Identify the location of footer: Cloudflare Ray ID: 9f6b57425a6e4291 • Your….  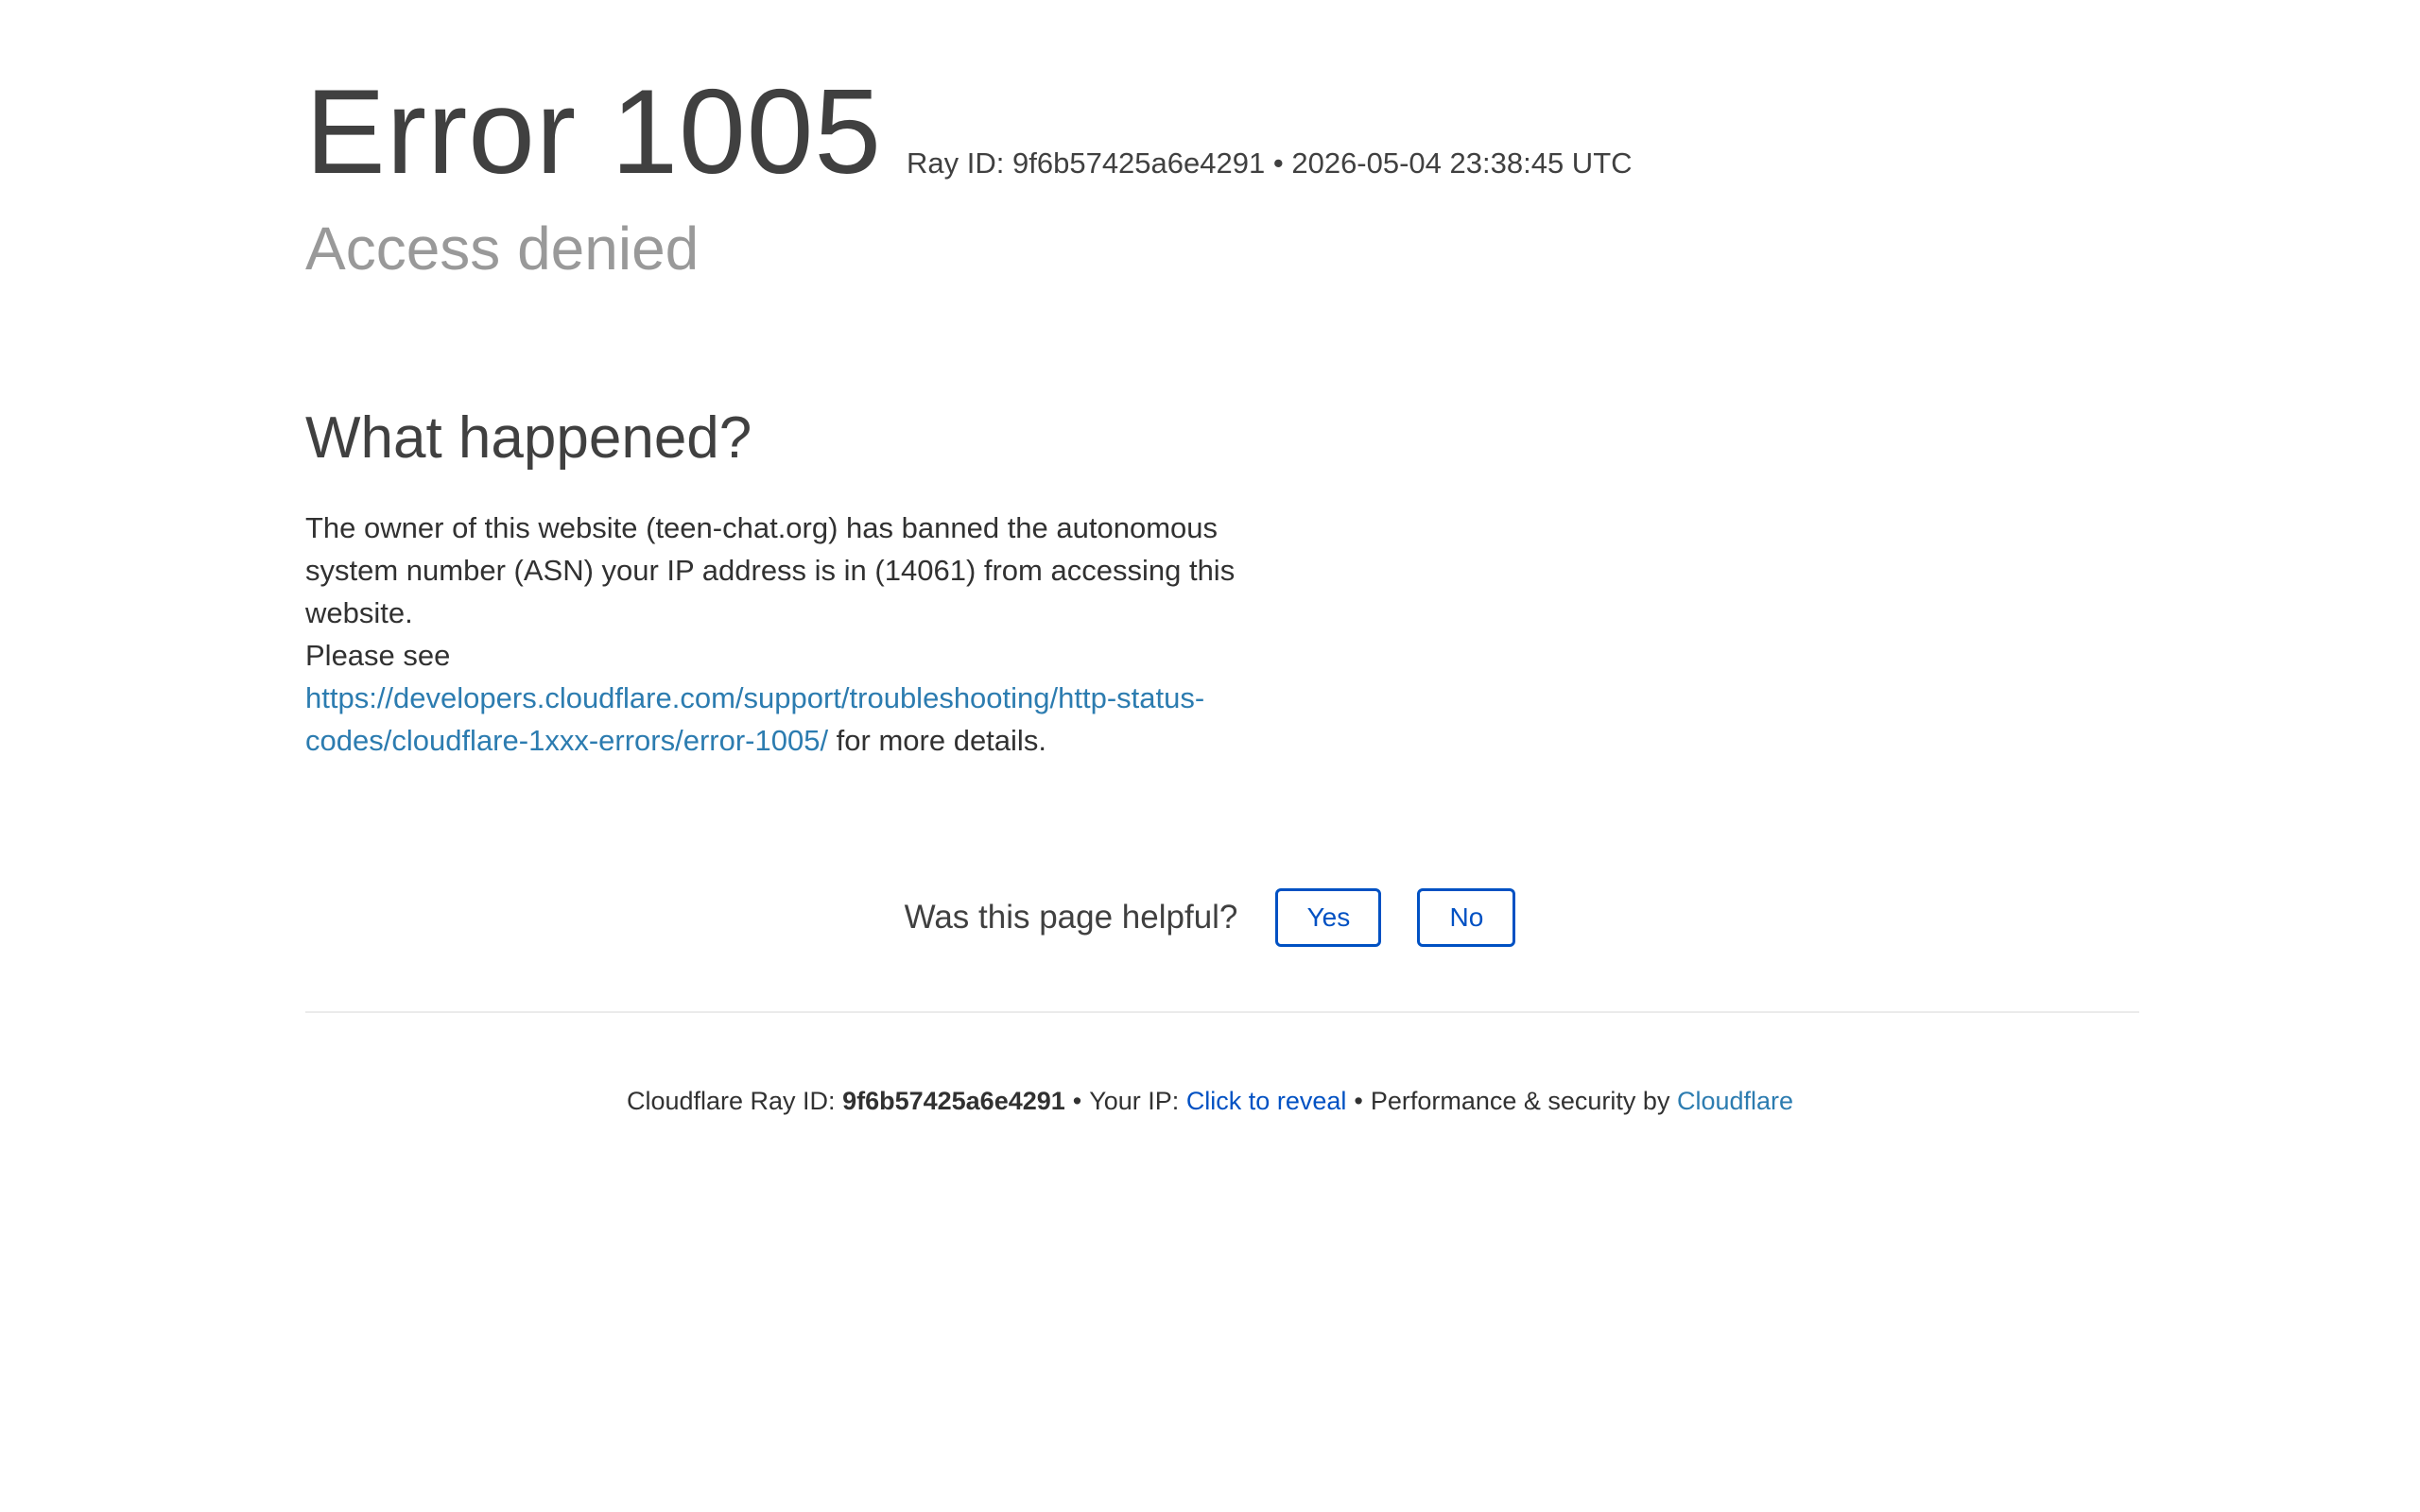
(1210, 1101).